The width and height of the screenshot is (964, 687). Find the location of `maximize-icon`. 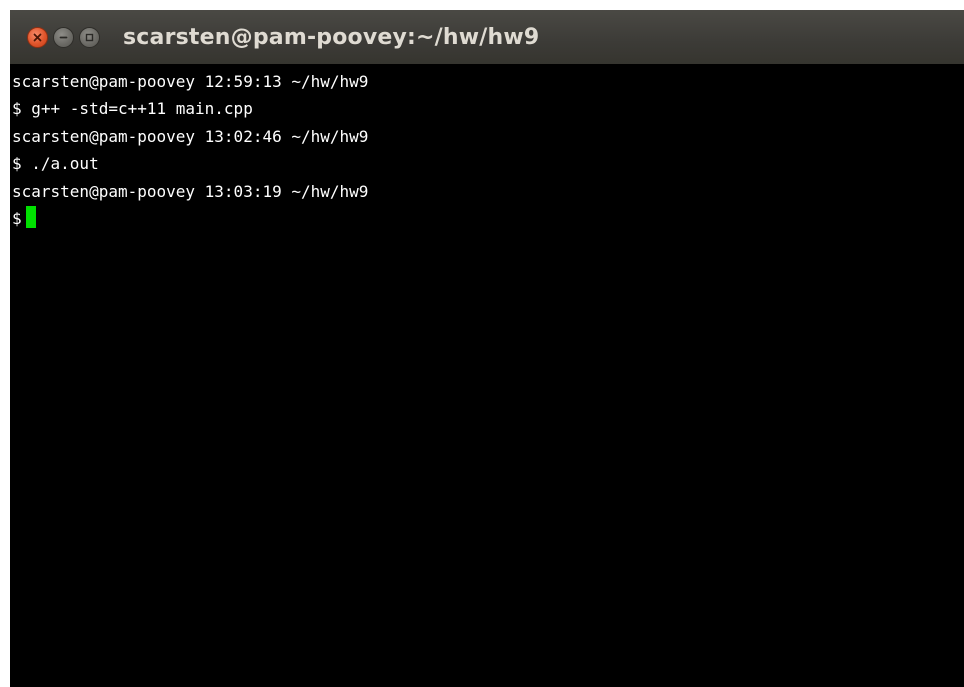

maximize-icon is located at coordinates (89, 37).